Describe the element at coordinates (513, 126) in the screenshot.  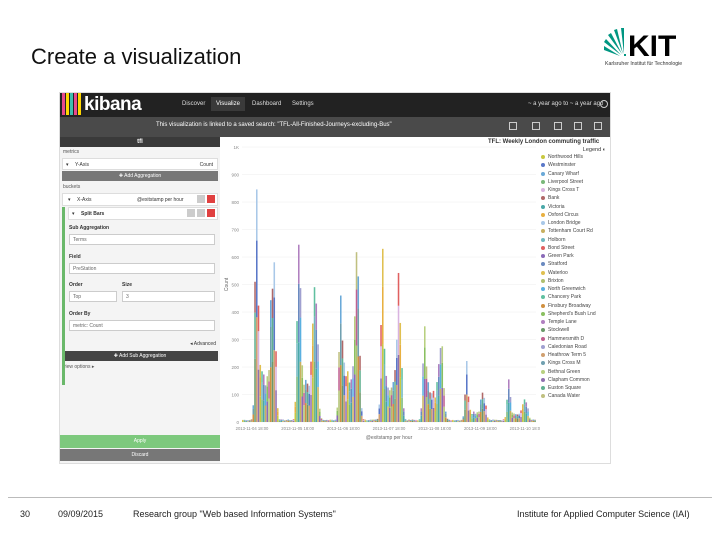
I see `new-vis-icon` at that location.